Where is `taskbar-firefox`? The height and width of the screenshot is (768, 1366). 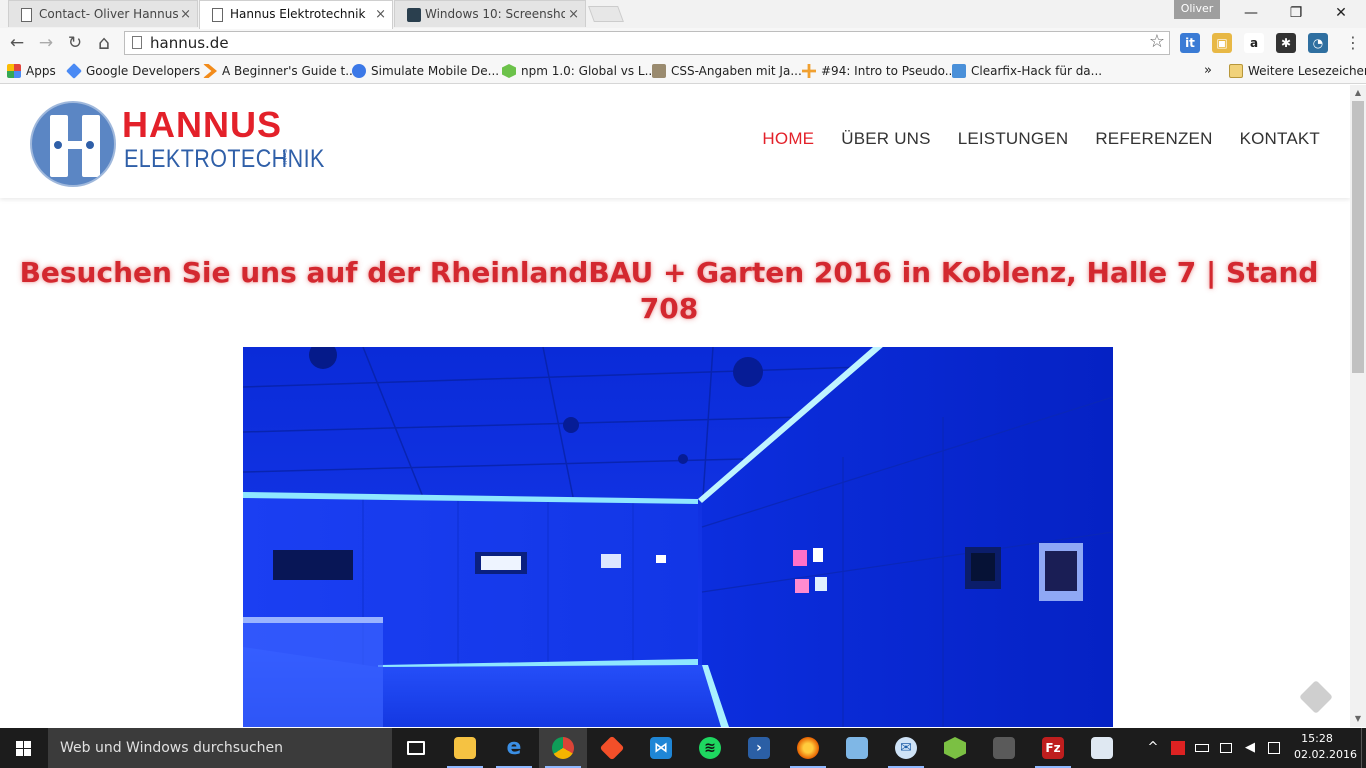 taskbar-firefox is located at coordinates (808, 748).